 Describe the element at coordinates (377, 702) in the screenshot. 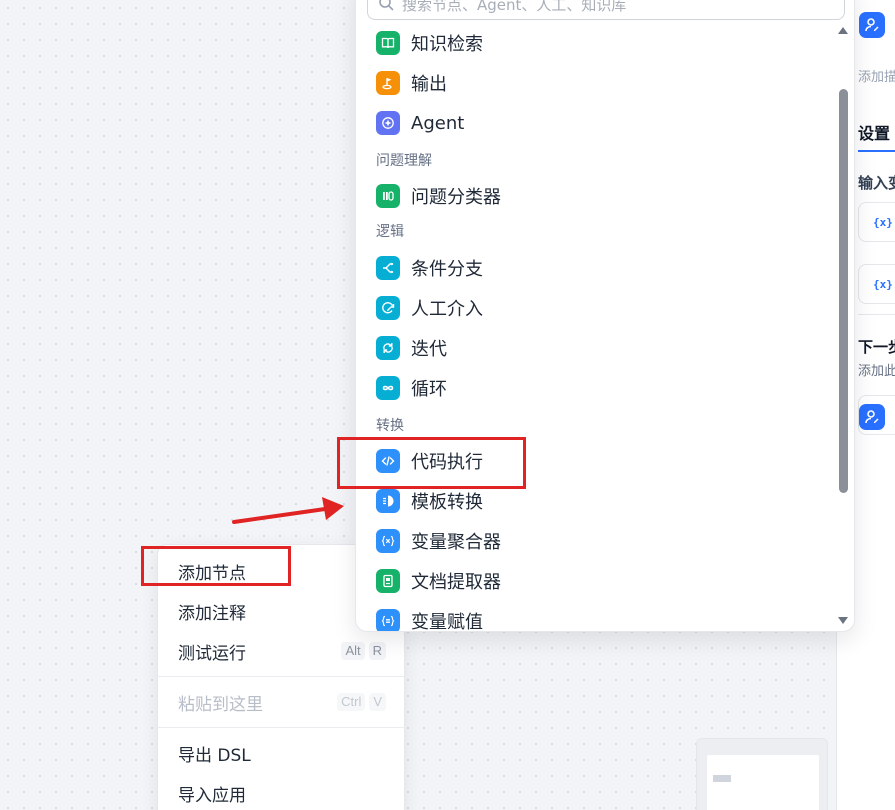

I see `shortcut-key: V` at that location.